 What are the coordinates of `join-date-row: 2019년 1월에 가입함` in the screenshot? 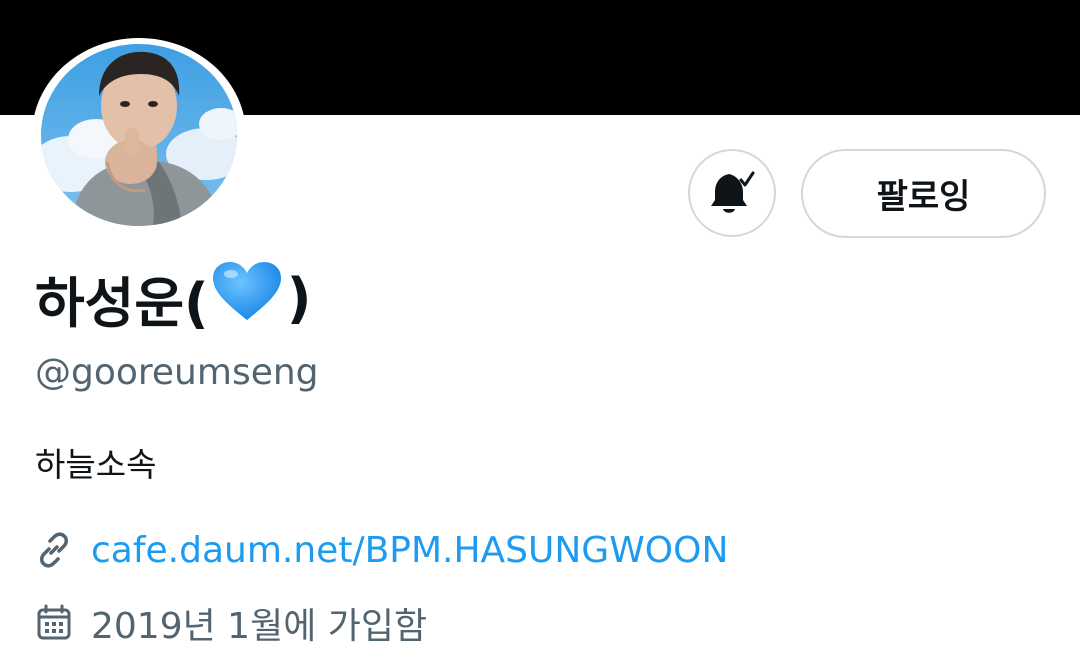 It's located at (231, 623).